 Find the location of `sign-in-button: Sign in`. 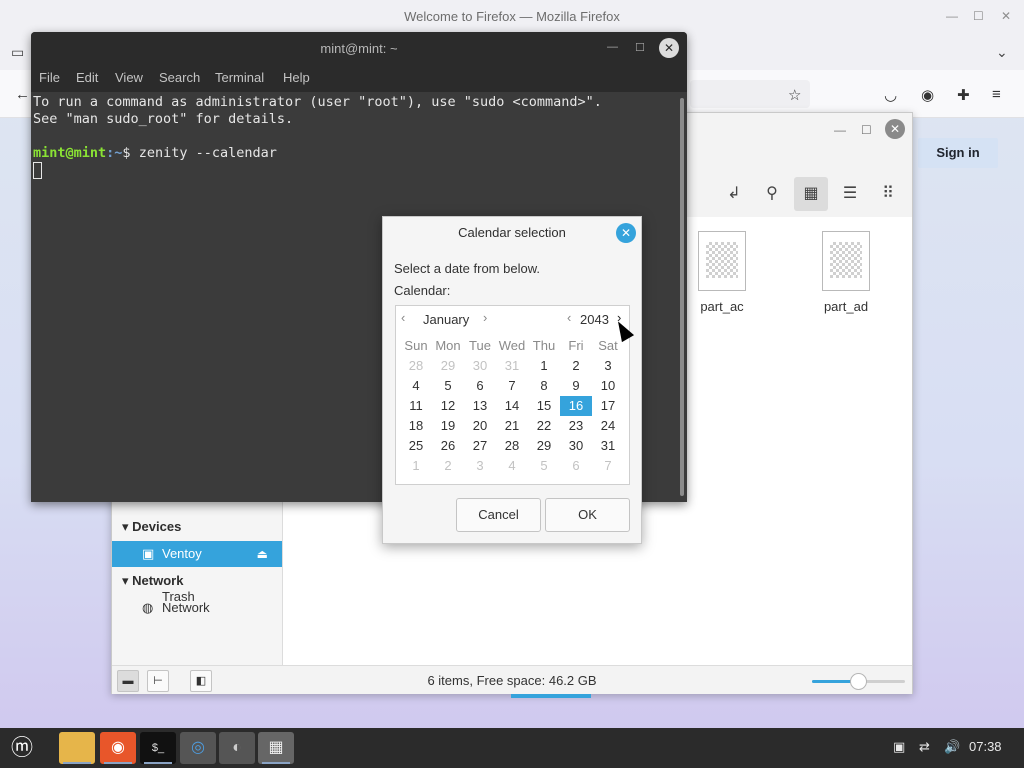

sign-in-button: Sign in is located at coordinates (958, 153).